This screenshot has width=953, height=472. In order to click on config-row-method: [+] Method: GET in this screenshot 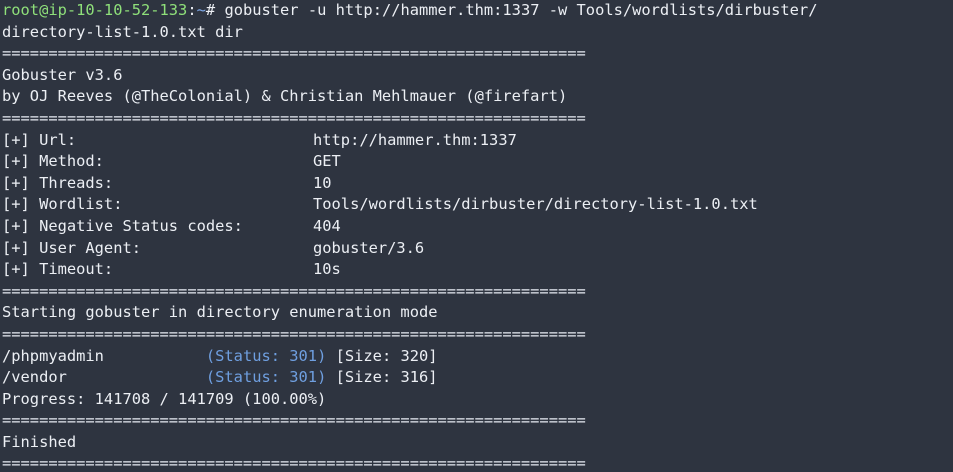, I will do `click(477, 162)`.